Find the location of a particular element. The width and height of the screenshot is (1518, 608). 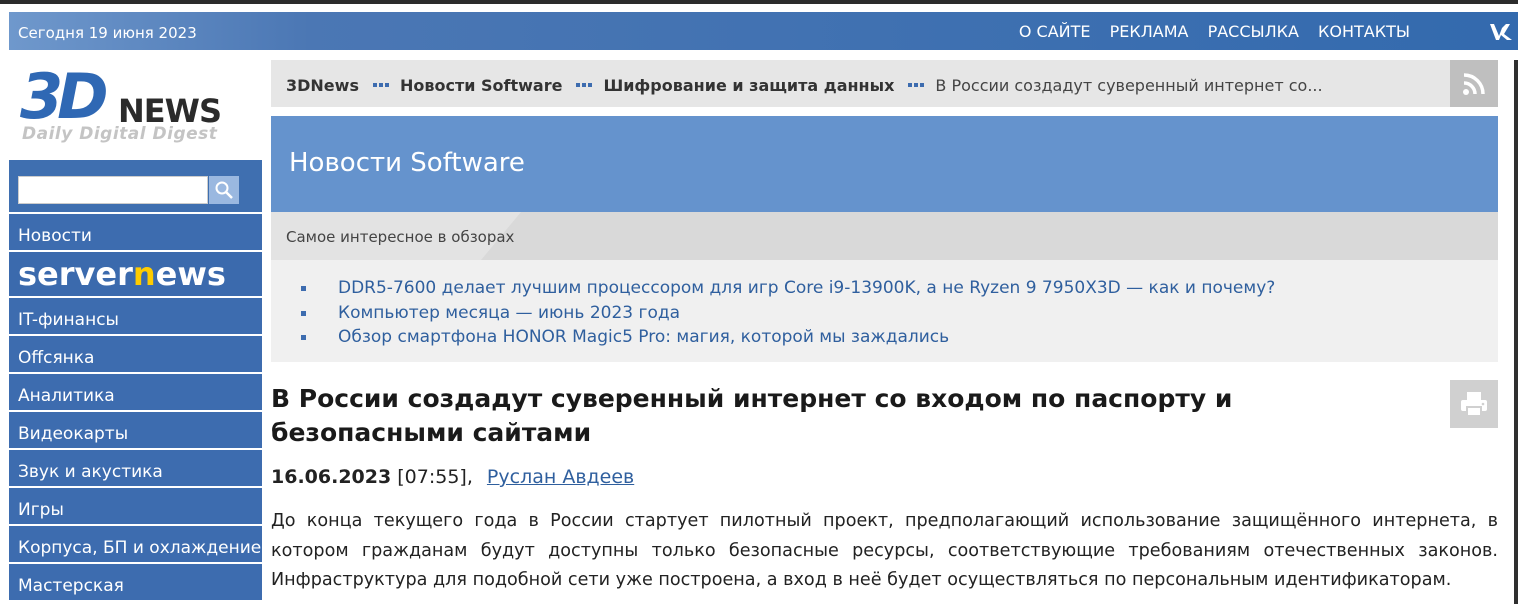

top-menu: О САЙТЕ РЕКЛАМА РАССЫЛКА КОНТАКТЫ is located at coordinates (1207, 31).